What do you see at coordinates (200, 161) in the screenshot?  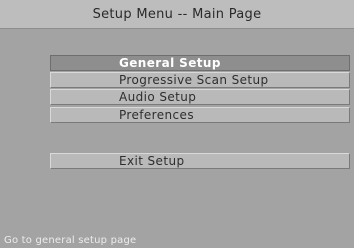 I see `exit-setup-button: Exit Setup` at bounding box center [200, 161].